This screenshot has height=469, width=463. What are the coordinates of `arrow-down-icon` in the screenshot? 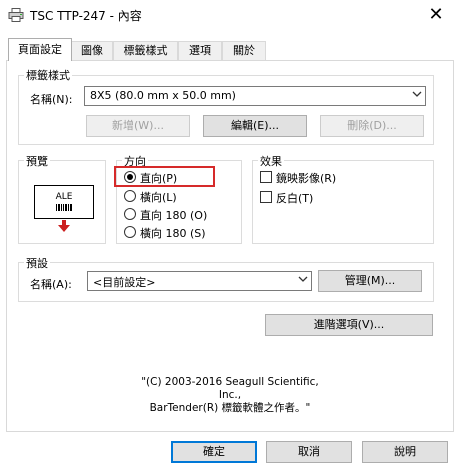 It's located at (64, 226).